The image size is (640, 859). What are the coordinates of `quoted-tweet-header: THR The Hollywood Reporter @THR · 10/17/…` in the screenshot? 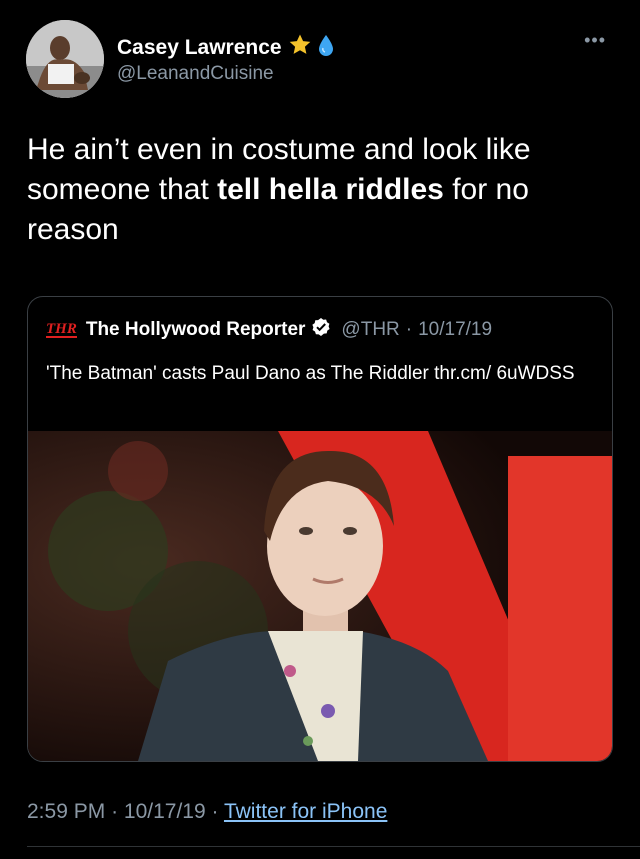 It's located at (269, 330).